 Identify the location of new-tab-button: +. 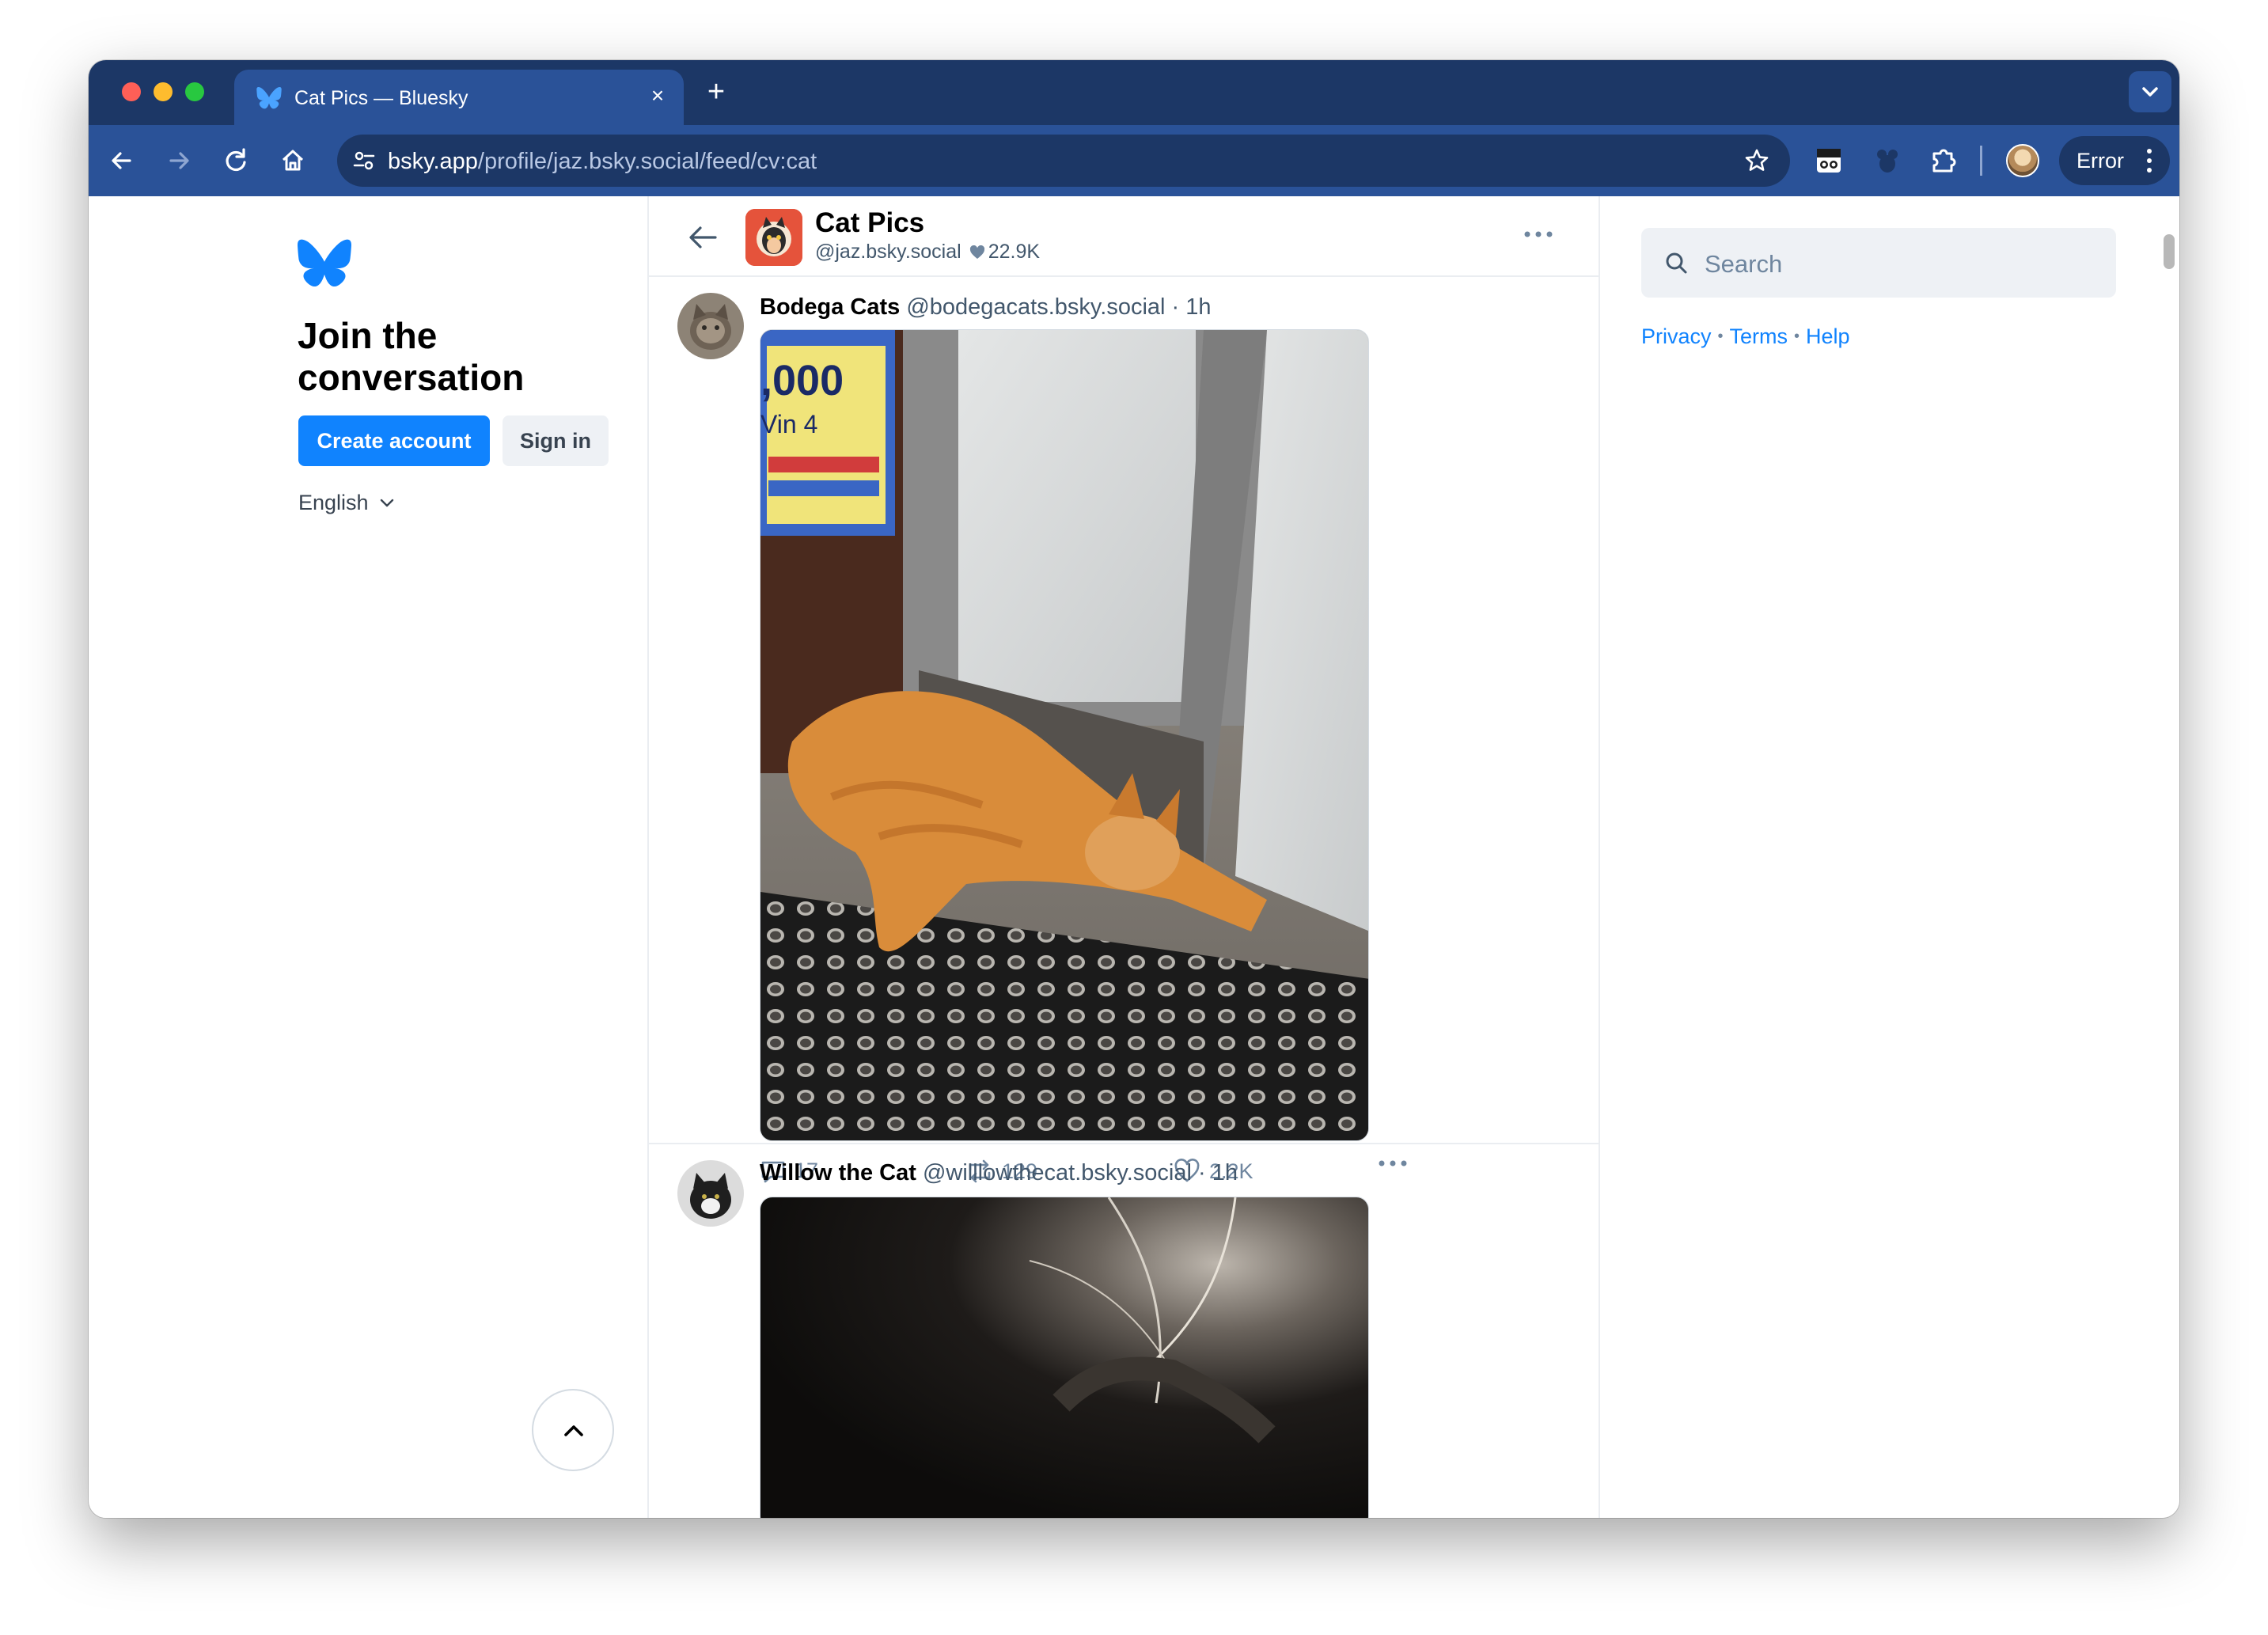
(716, 92).